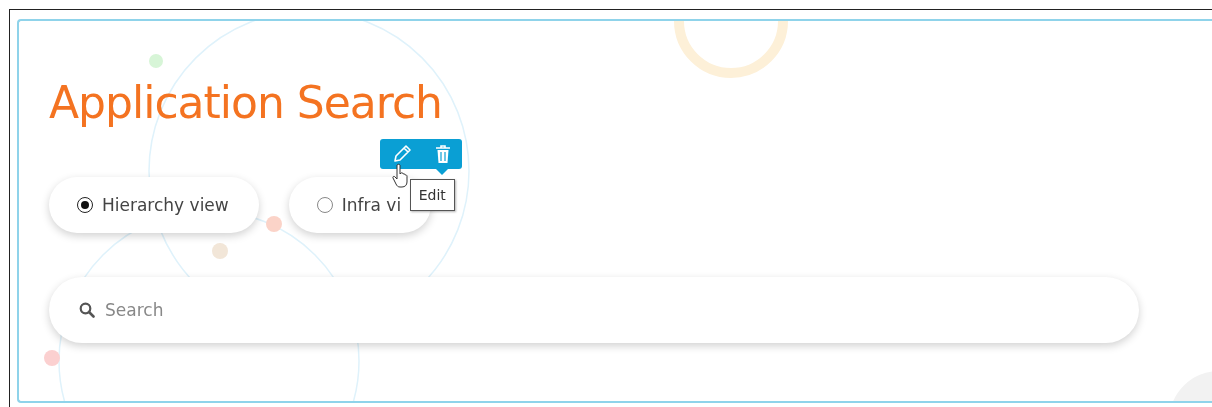  Describe the element at coordinates (400, 176) in the screenshot. I see `hand-cursor-icon` at that location.